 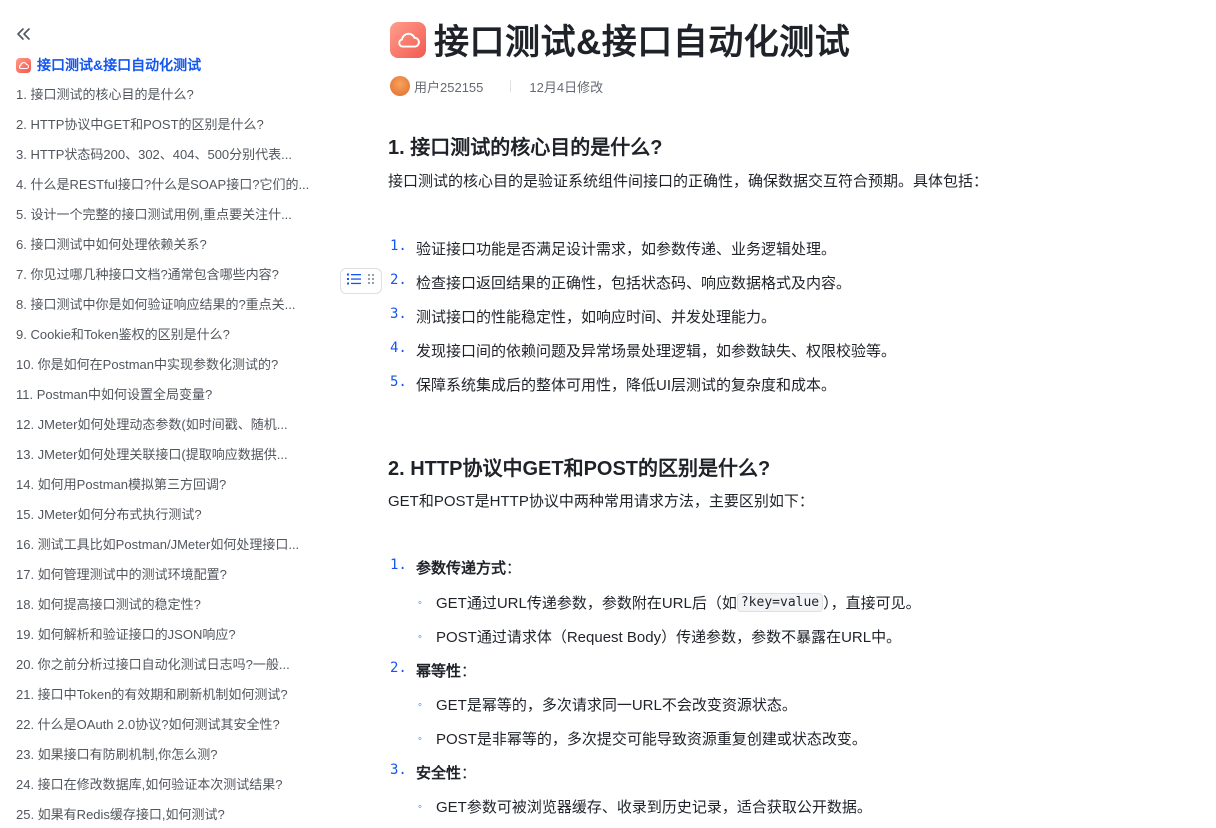 I want to click on block-handle, so click(x=361, y=281).